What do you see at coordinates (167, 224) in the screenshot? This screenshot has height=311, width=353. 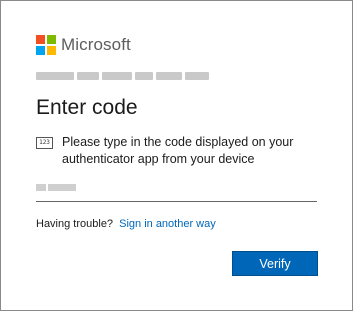 I see `sign-in-another-way-link: Sign in another way` at bounding box center [167, 224].